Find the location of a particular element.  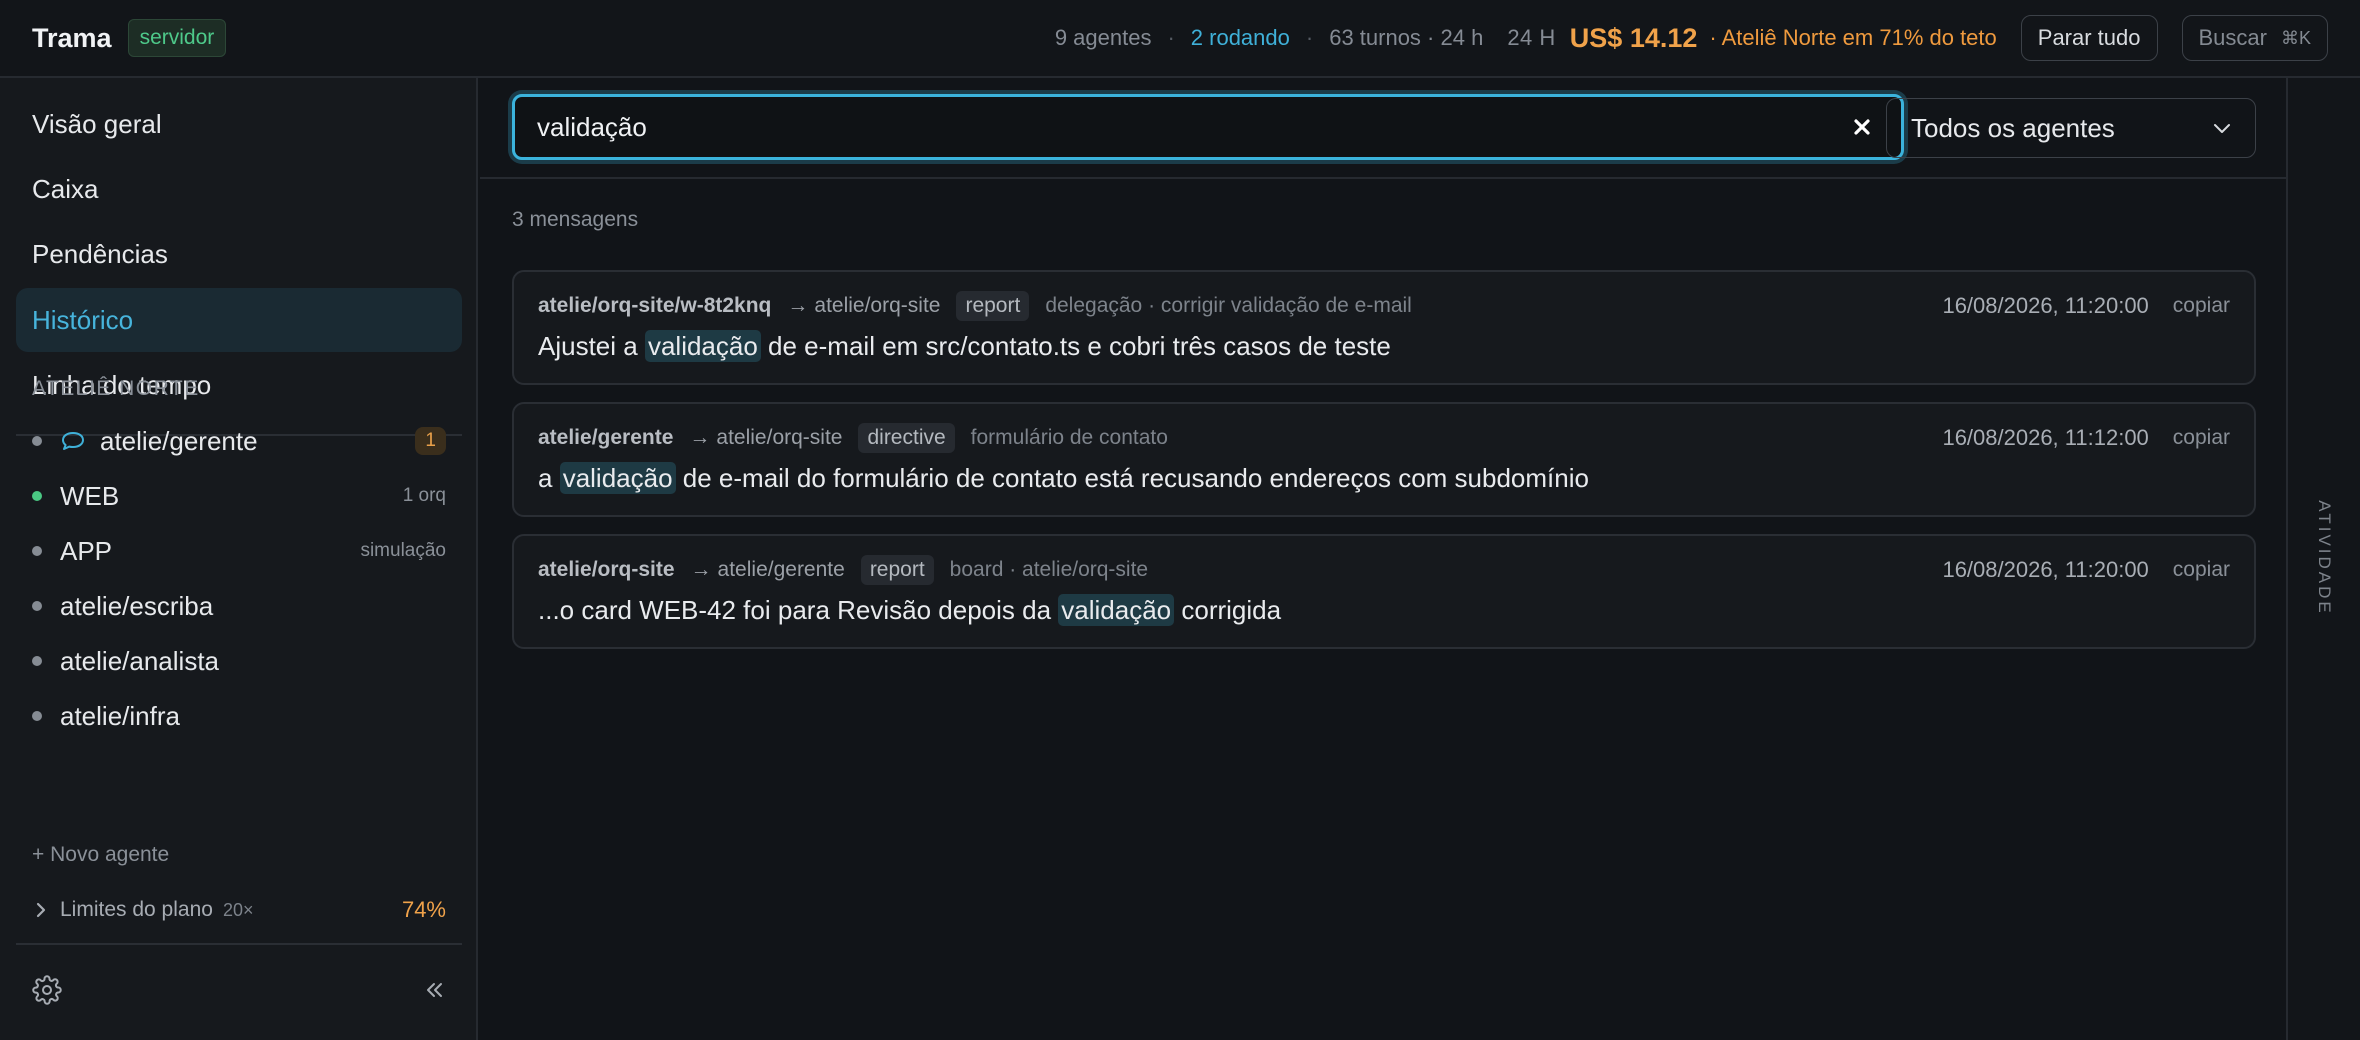

chevron-down-icon is located at coordinates (2222, 128).